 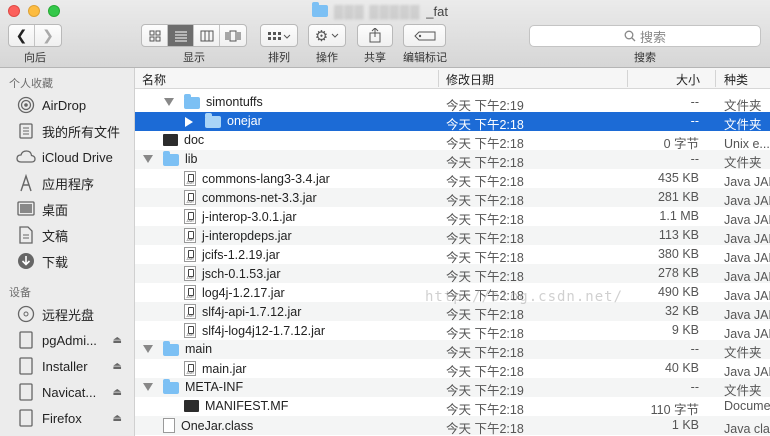 I want to click on file-name-cell: j-interopdeps.jar, so click(x=238, y=235).